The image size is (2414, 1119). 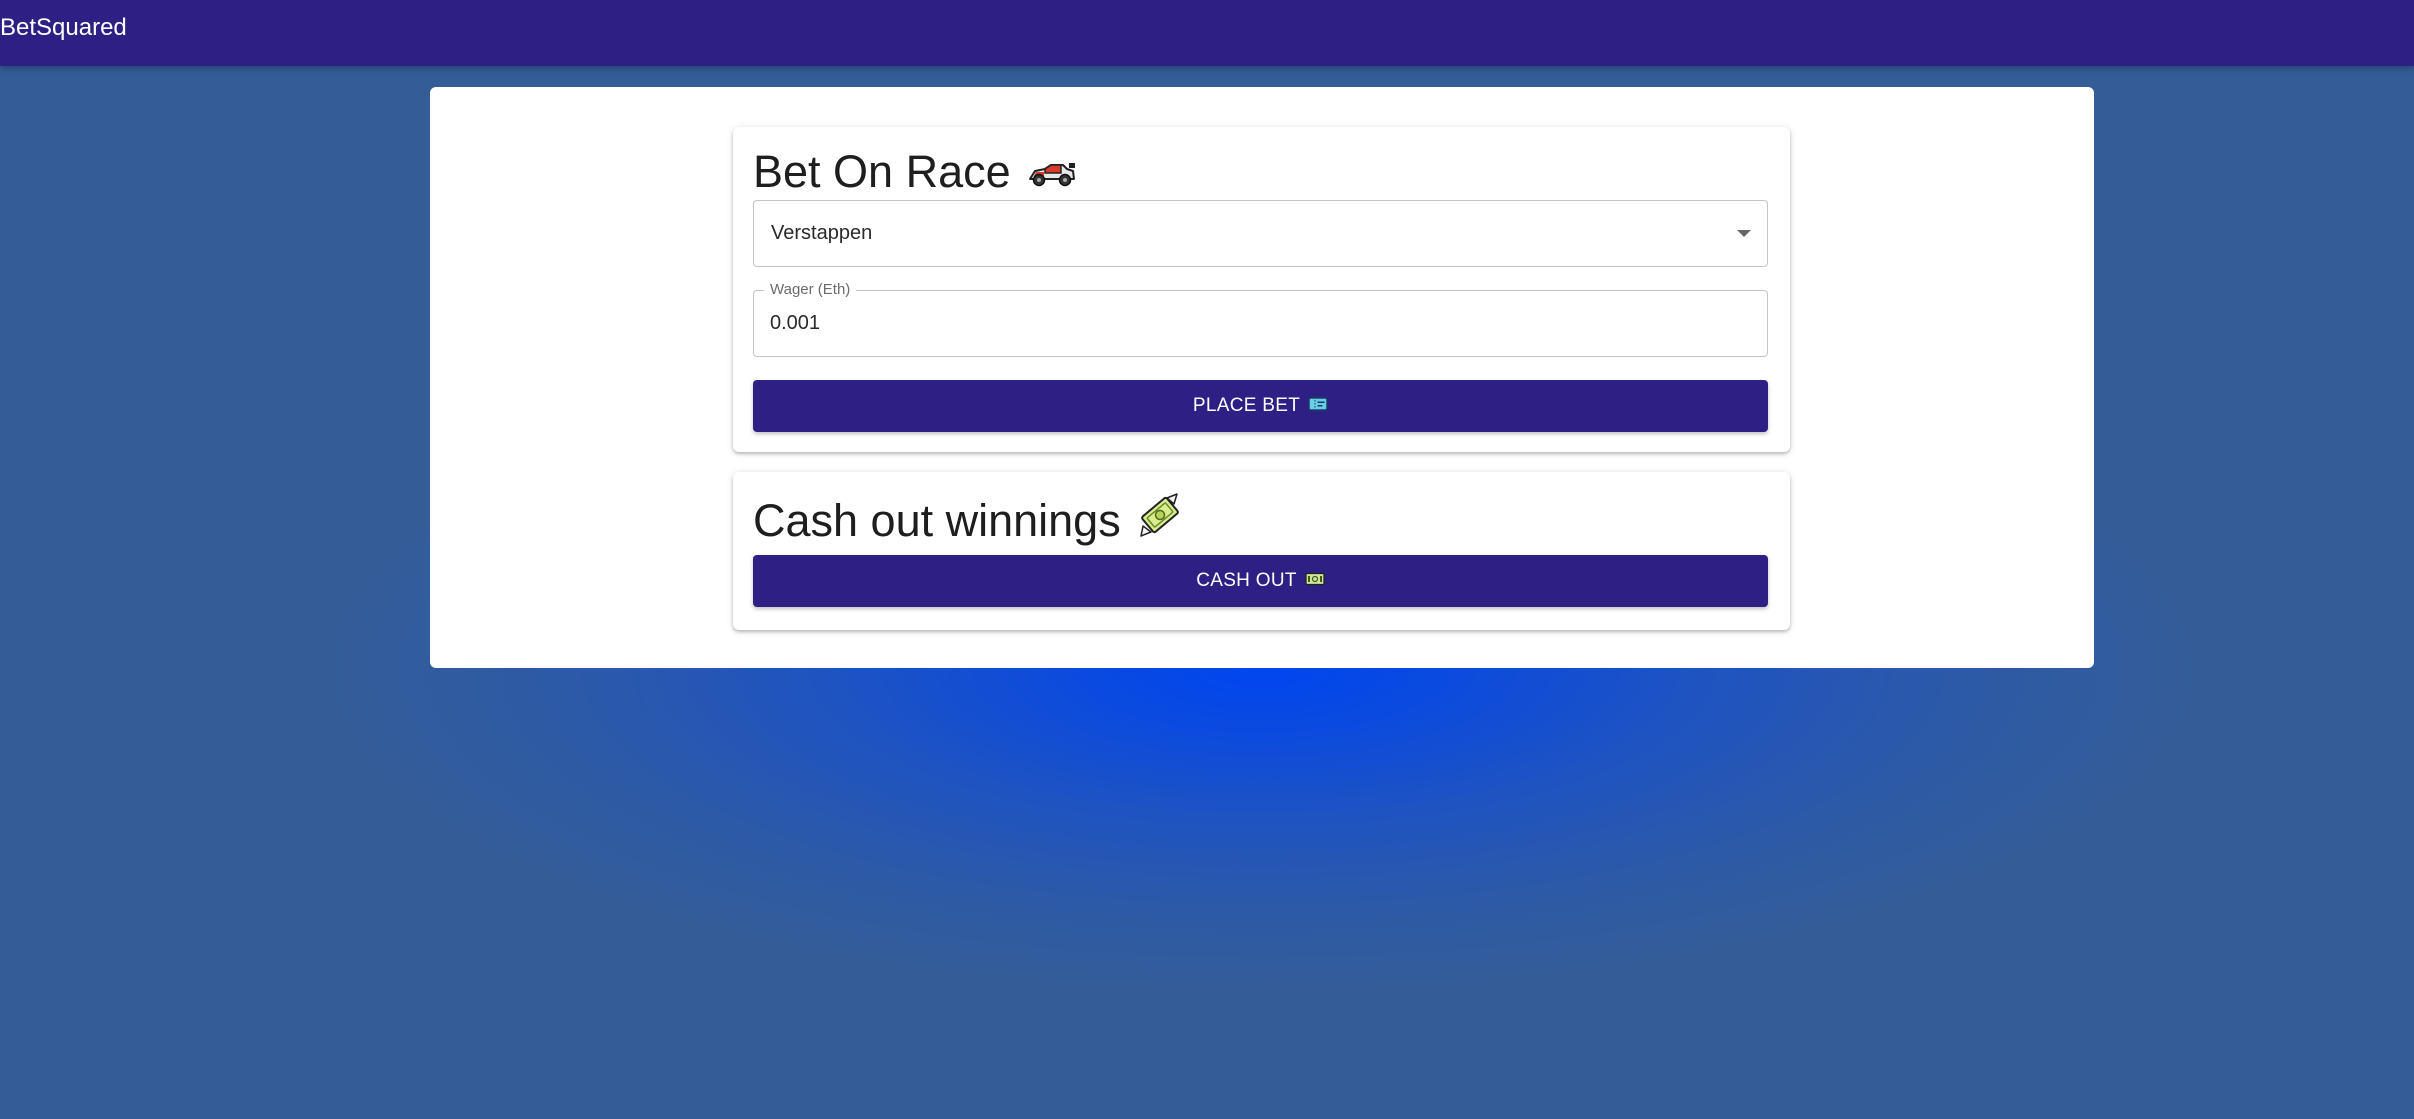 I want to click on place-bet-button-label: PLACE BET, so click(x=1246, y=405).